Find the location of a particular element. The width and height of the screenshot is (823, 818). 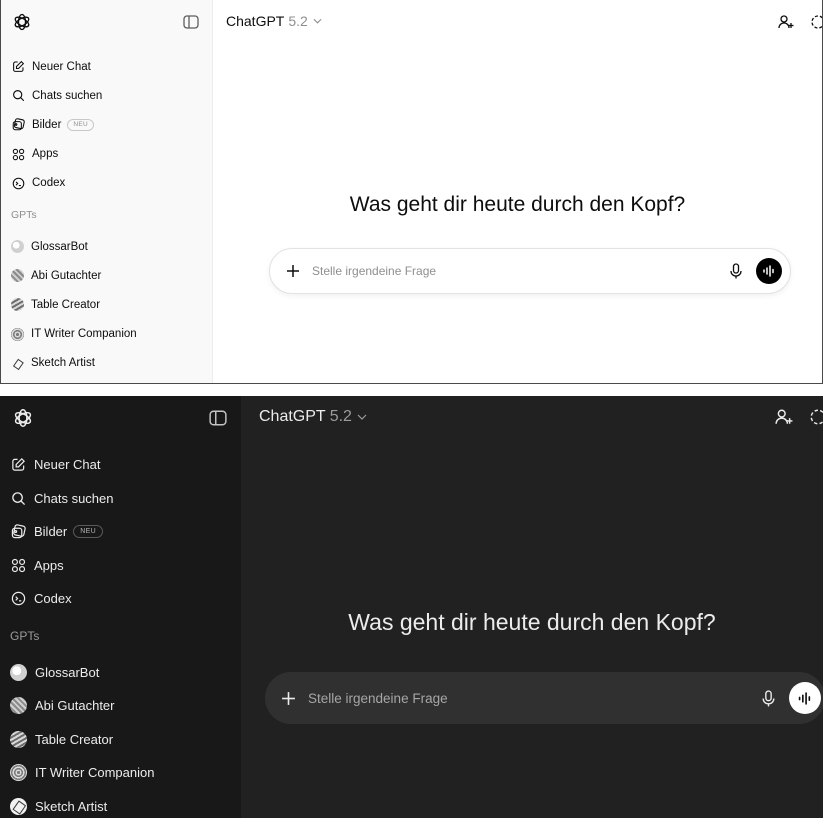

sidebar: Neuer Chat Chats suchen Bilder NEU Apps is located at coordinates (107, 191).